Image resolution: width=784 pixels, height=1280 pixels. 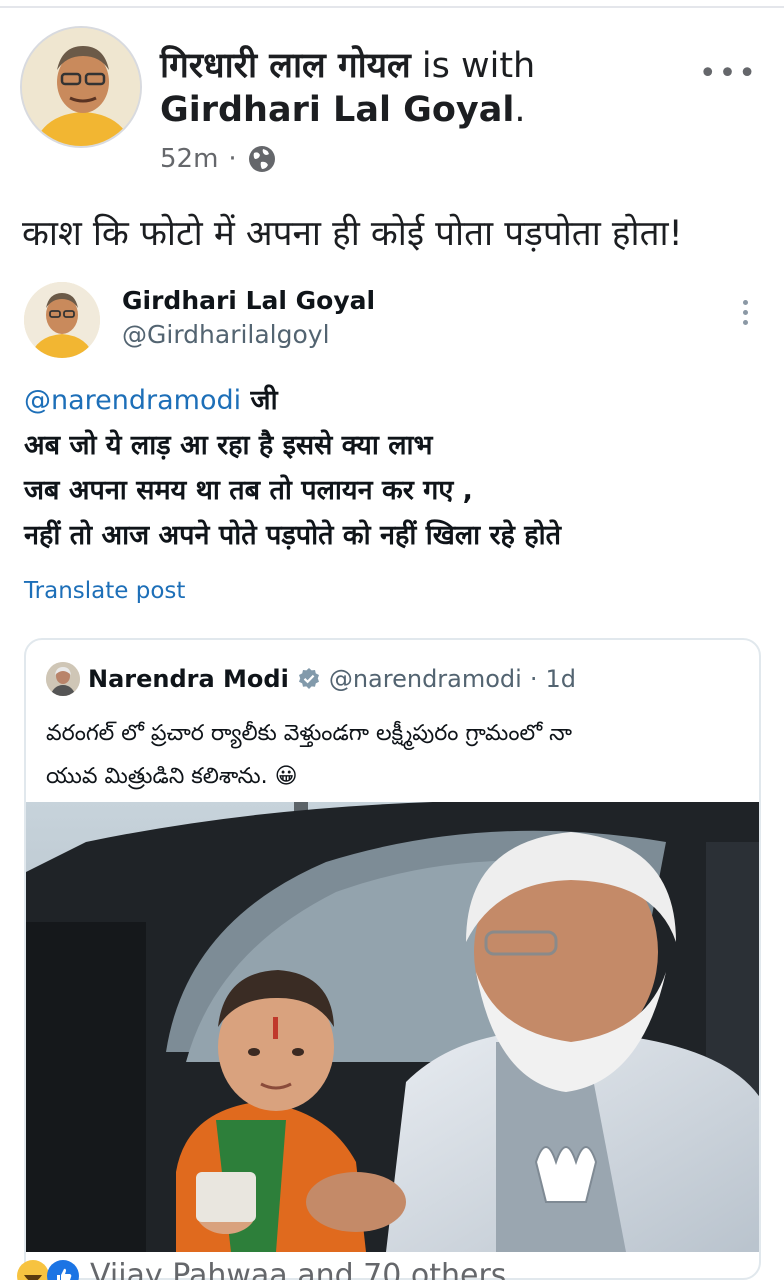 What do you see at coordinates (308, 678) in the screenshot?
I see `verified-badge-icon` at bounding box center [308, 678].